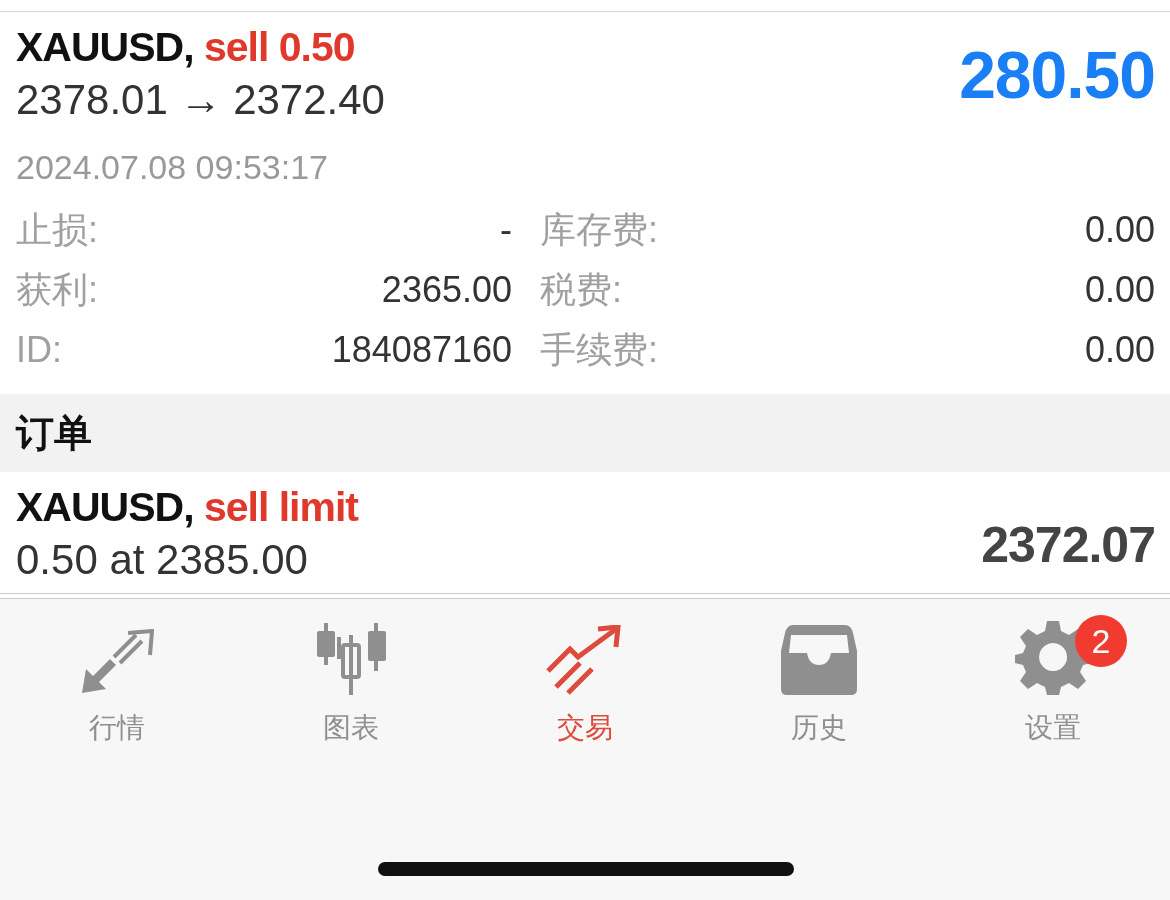 Image resolution: width=1170 pixels, height=900 pixels. I want to click on open-time-text: 2024.07.08 09:53:17, so click(172, 167).